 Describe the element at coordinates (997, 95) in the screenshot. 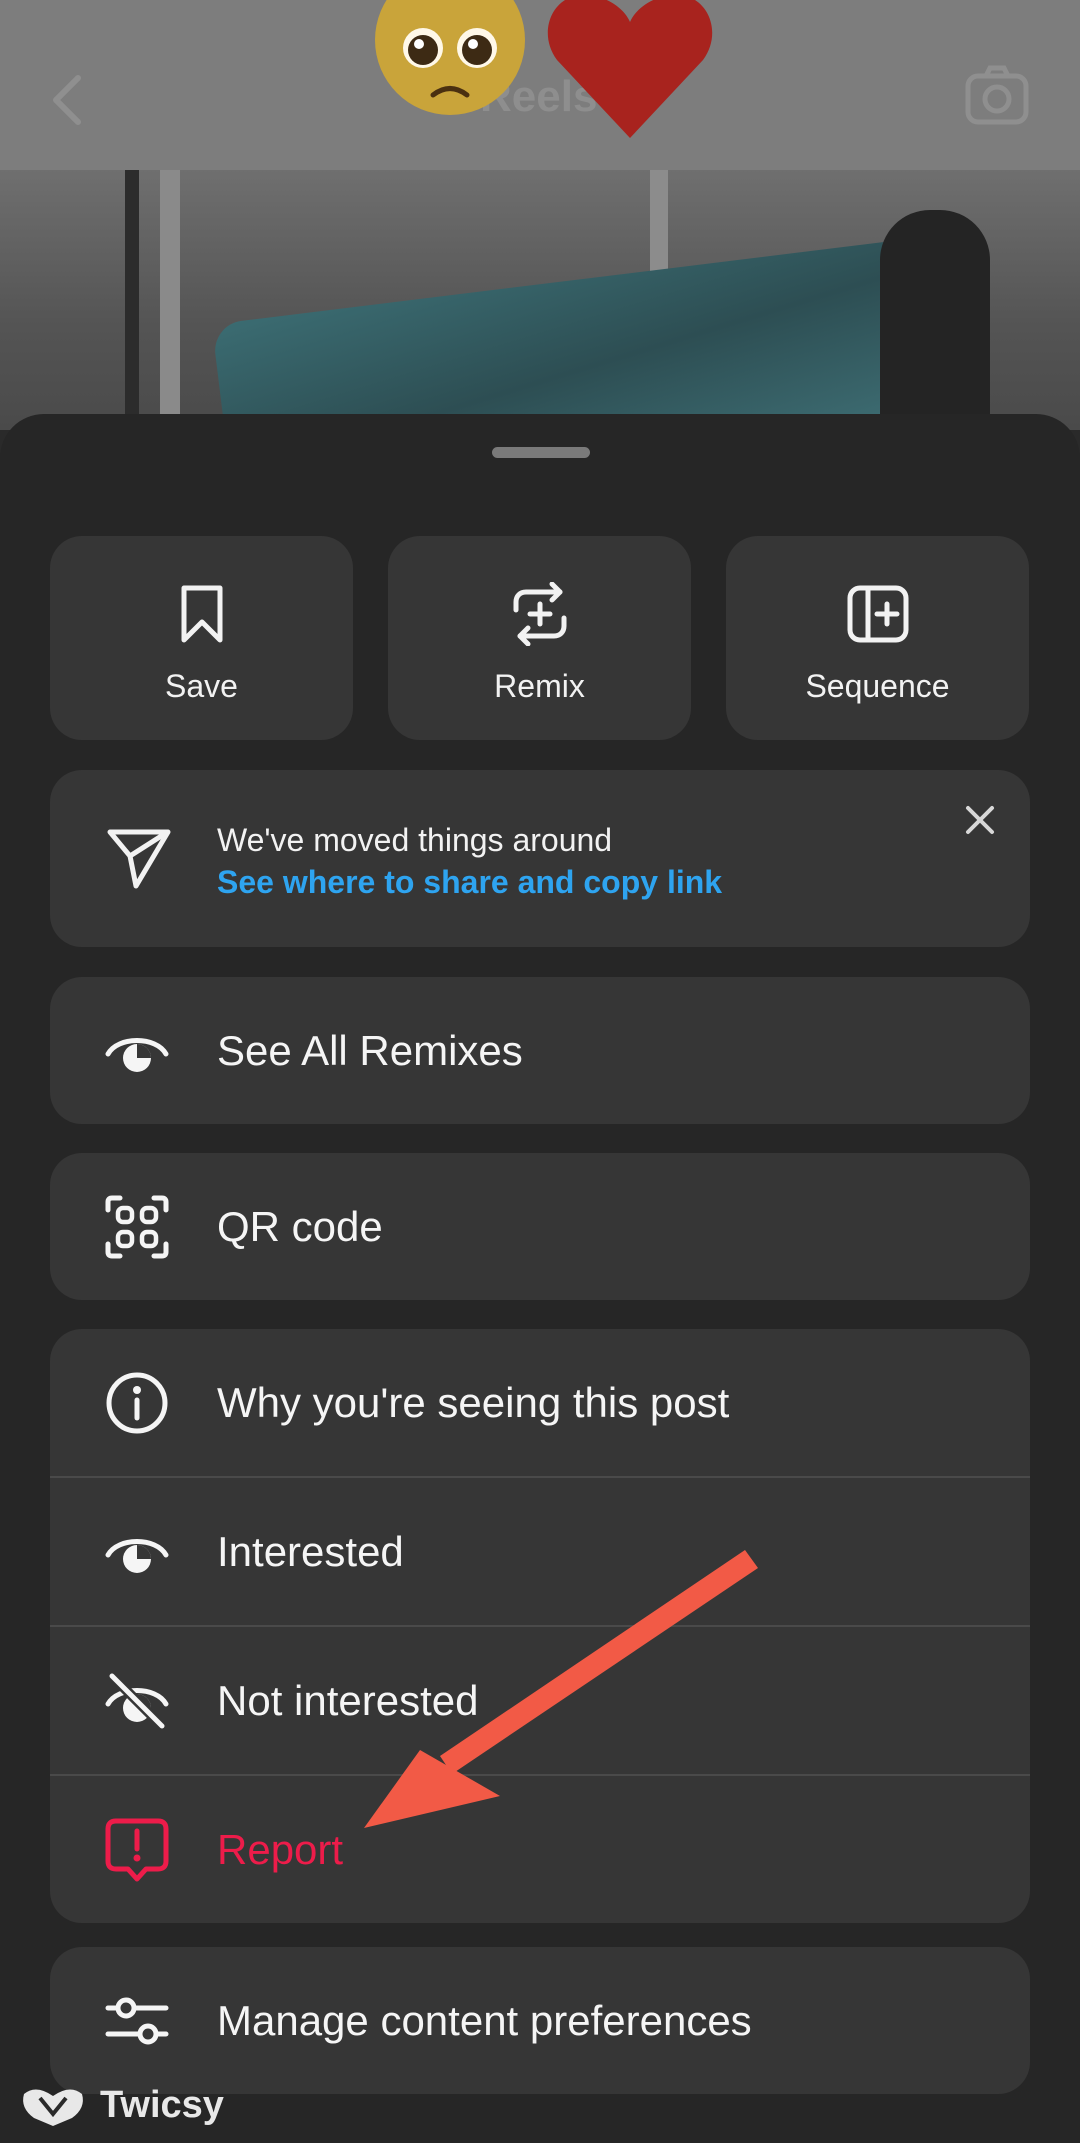

I see `camera-icon` at that location.